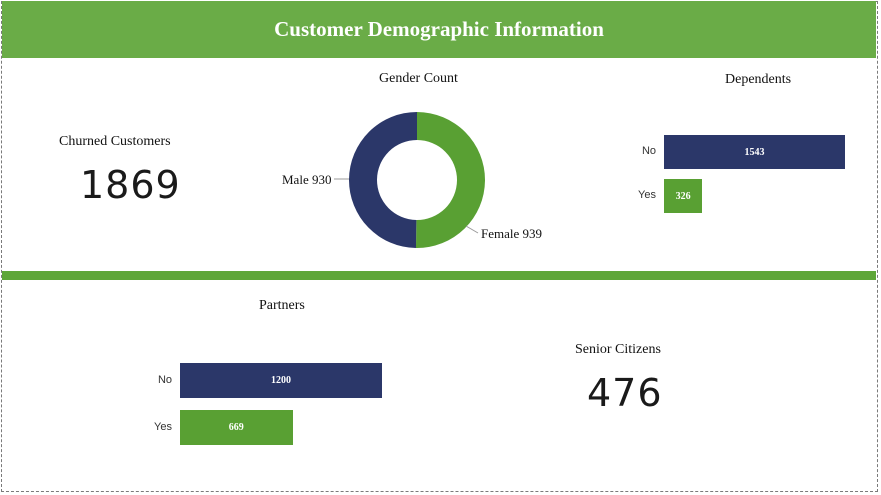  I want to click on donut-slice-female, so click(450, 180).